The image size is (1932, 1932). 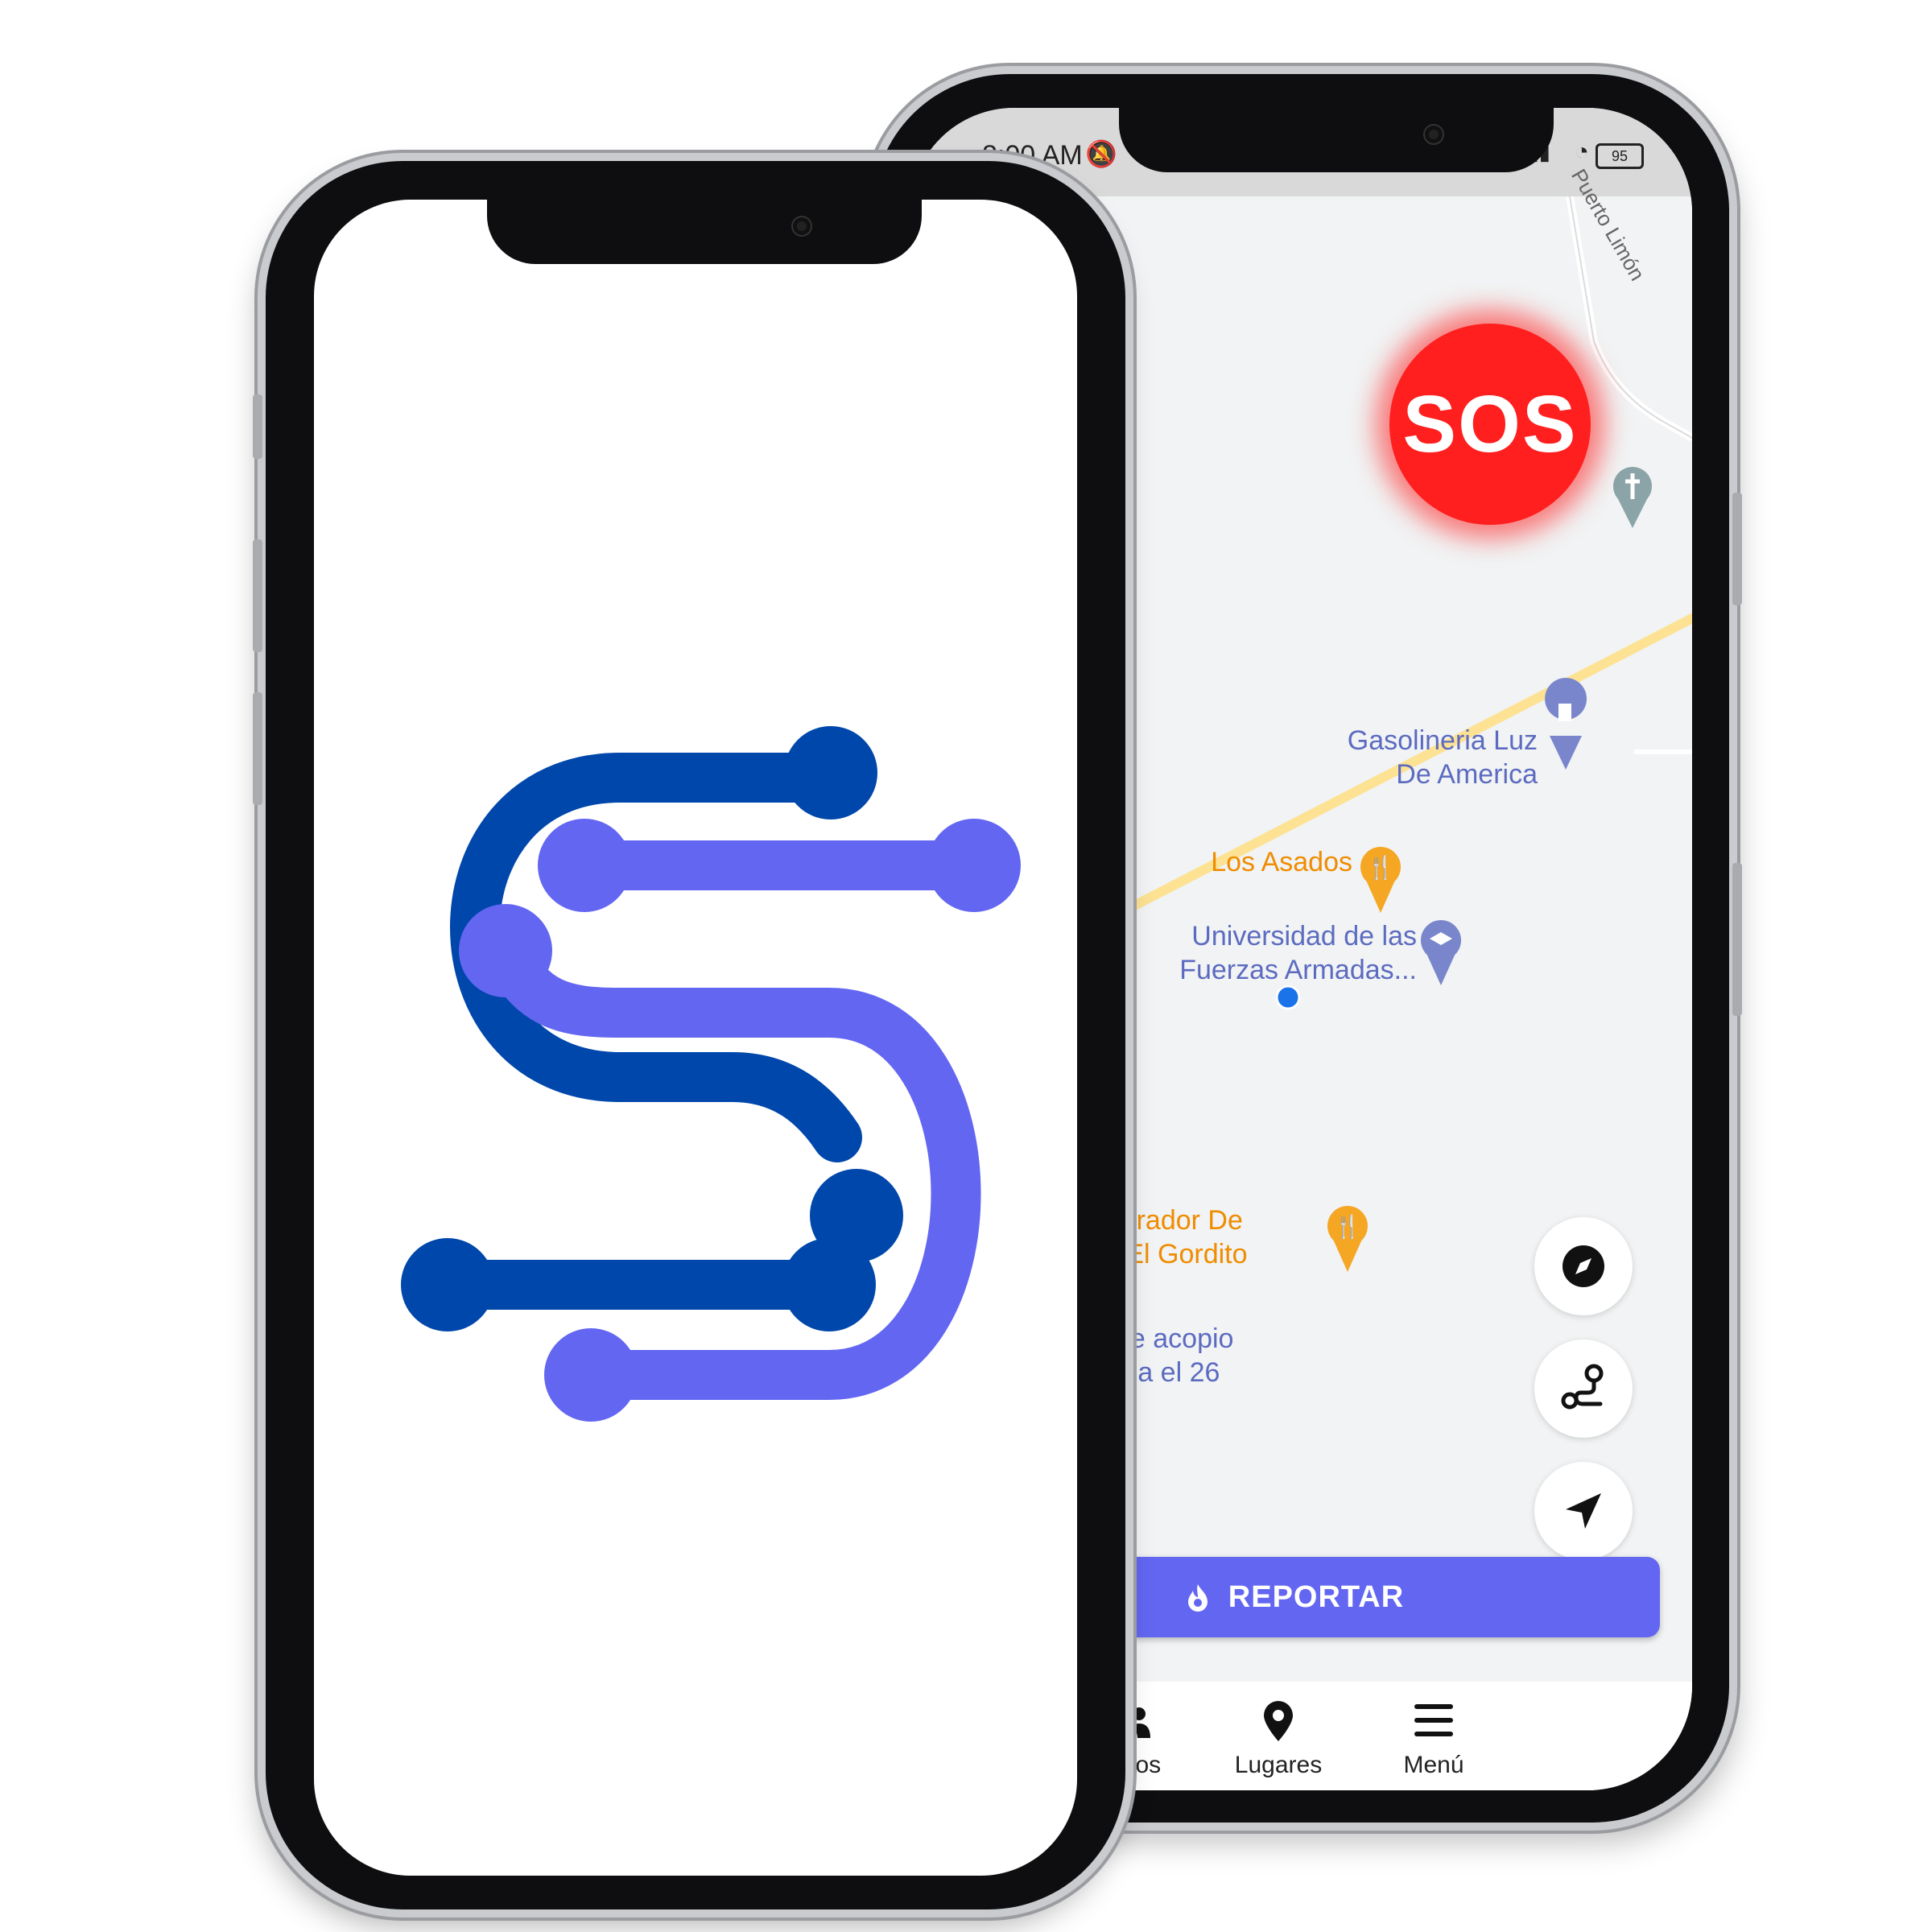 I want to click on poi-gas-station: Gasolineria Luz De America, so click(x=1417, y=757).